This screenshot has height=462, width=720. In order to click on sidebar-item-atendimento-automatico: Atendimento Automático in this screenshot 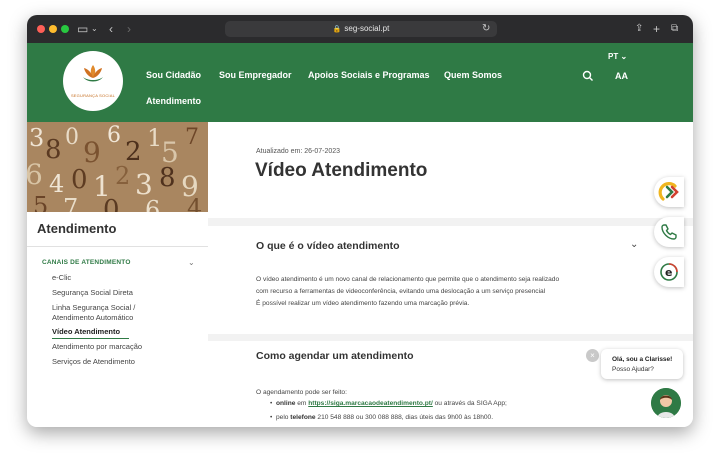, I will do `click(92, 318)`.